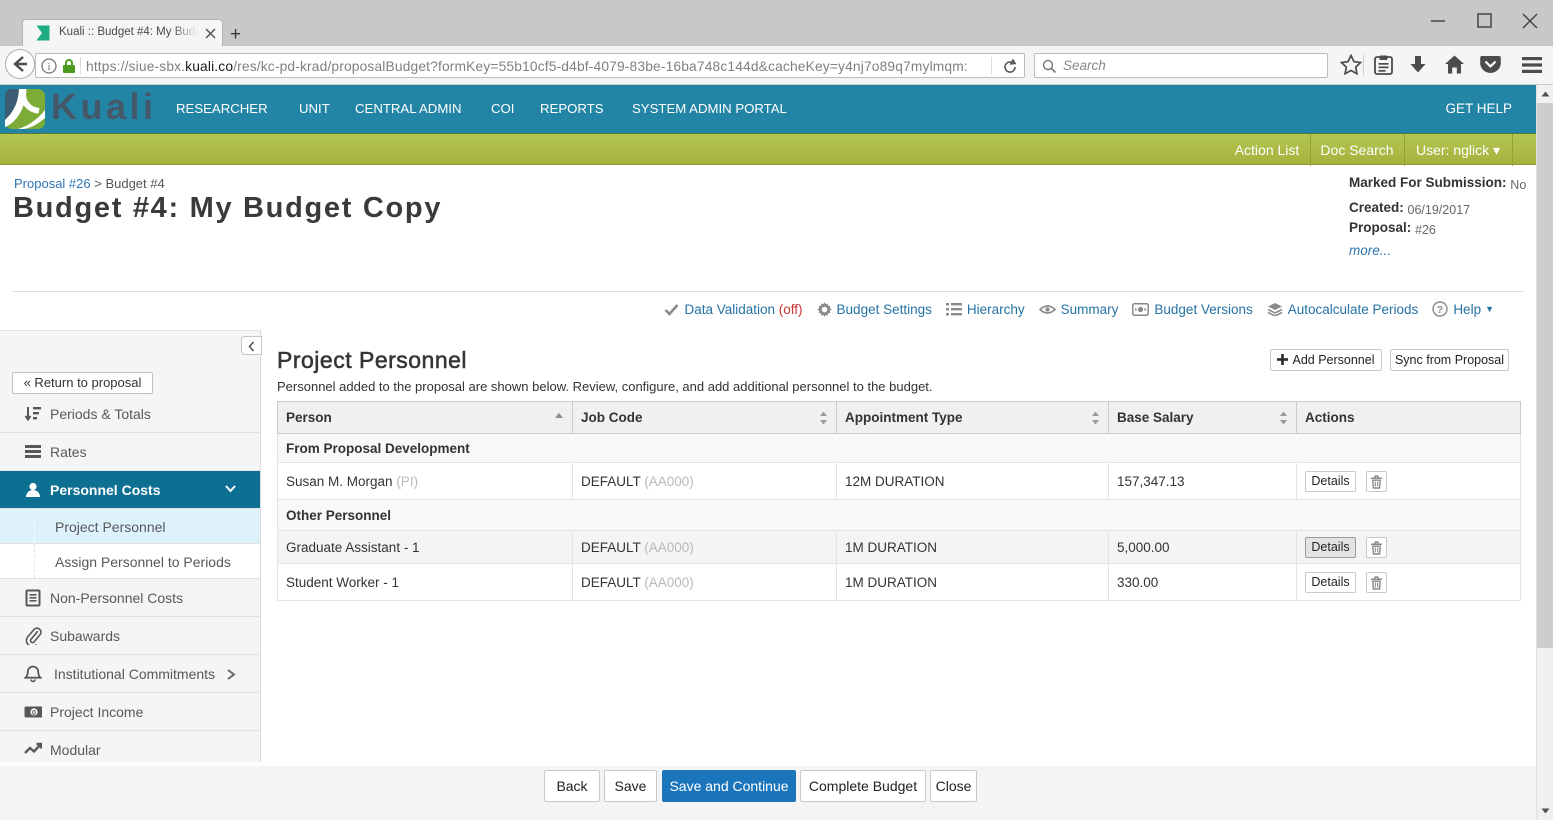  Describe the element at coordinates (48, 67) in the screenshot. I see `svg-text: i` at that location.